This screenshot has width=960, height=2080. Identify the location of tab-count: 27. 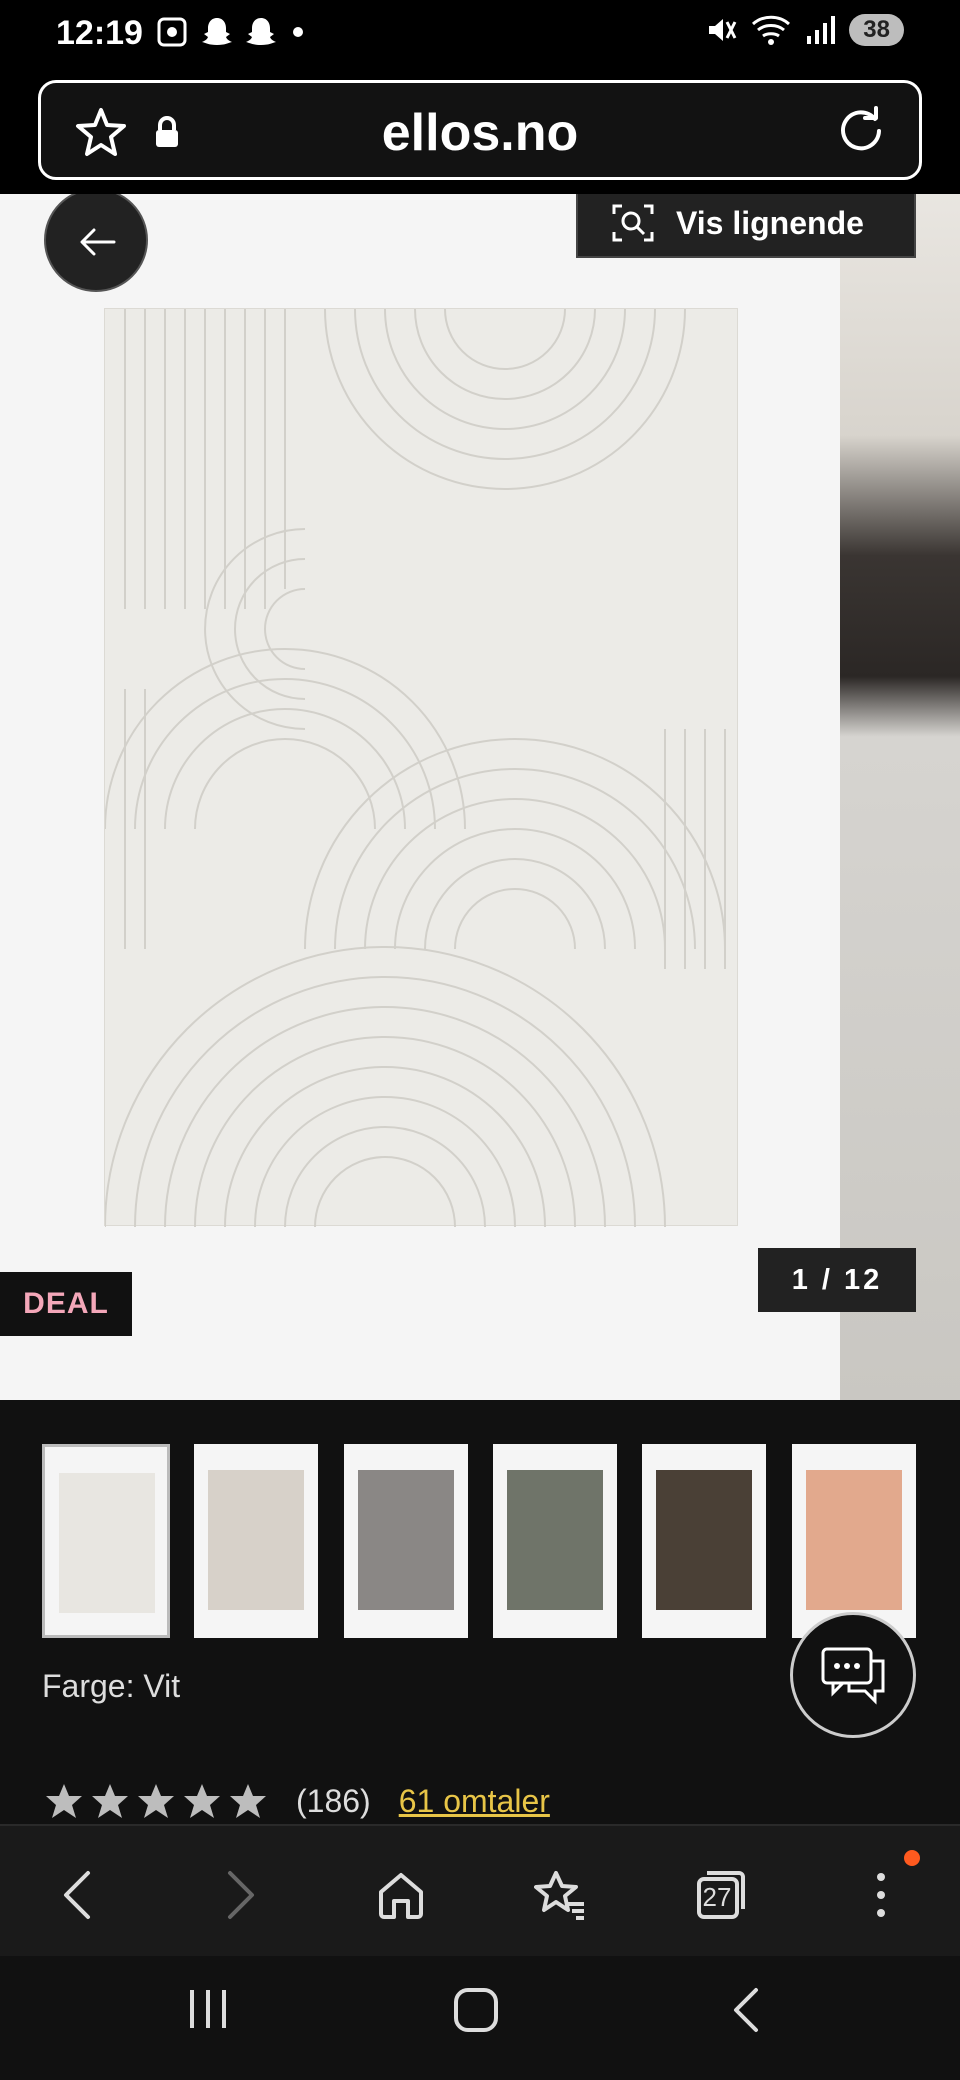
(717, 1897).